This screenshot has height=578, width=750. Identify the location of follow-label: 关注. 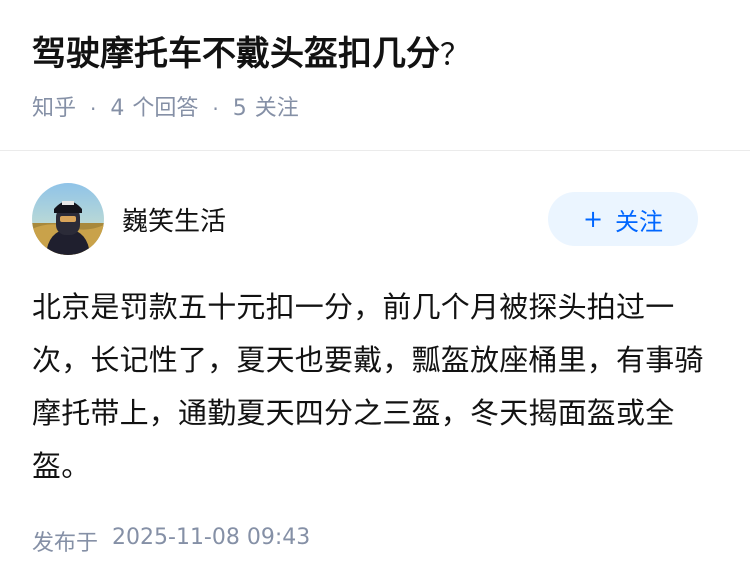
(639, 221).